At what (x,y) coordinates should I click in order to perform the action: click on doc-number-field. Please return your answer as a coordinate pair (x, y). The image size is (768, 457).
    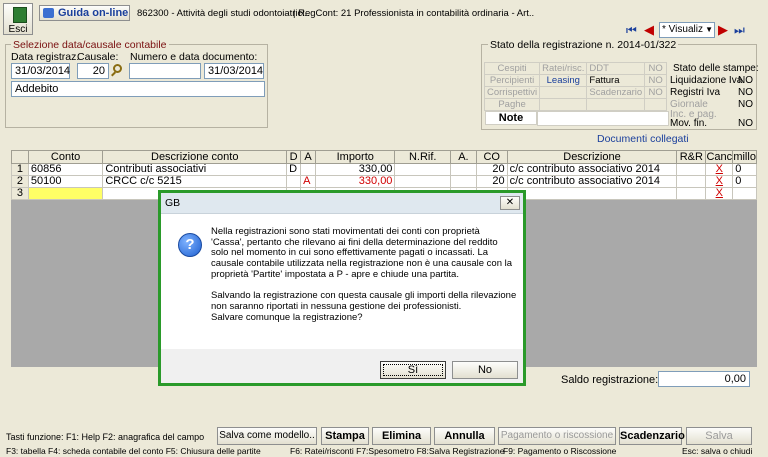
    Looking at the image, I should click on (165, 71).